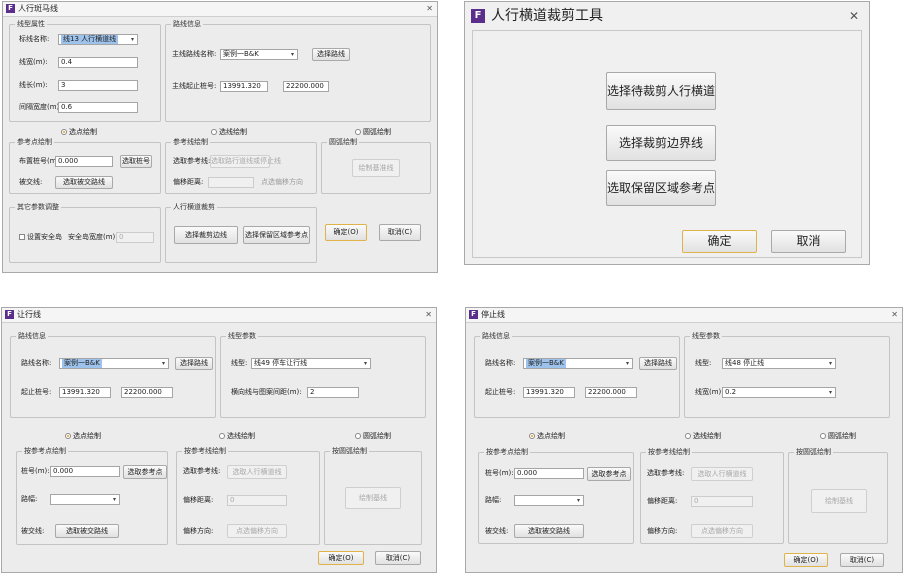 The width and height of the screenshot is (906, 575). Describe the element at coordinates (667, 16) in the screenshot. I see `title-bar: F 人行横道裁剪工具 ✕` at that location.